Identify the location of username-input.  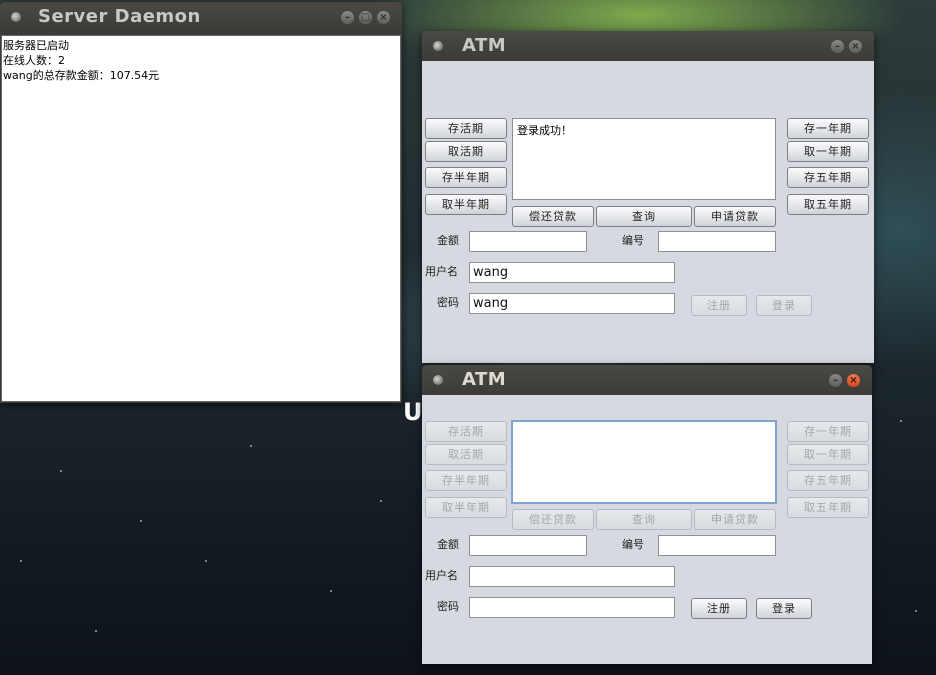
(572, 576).